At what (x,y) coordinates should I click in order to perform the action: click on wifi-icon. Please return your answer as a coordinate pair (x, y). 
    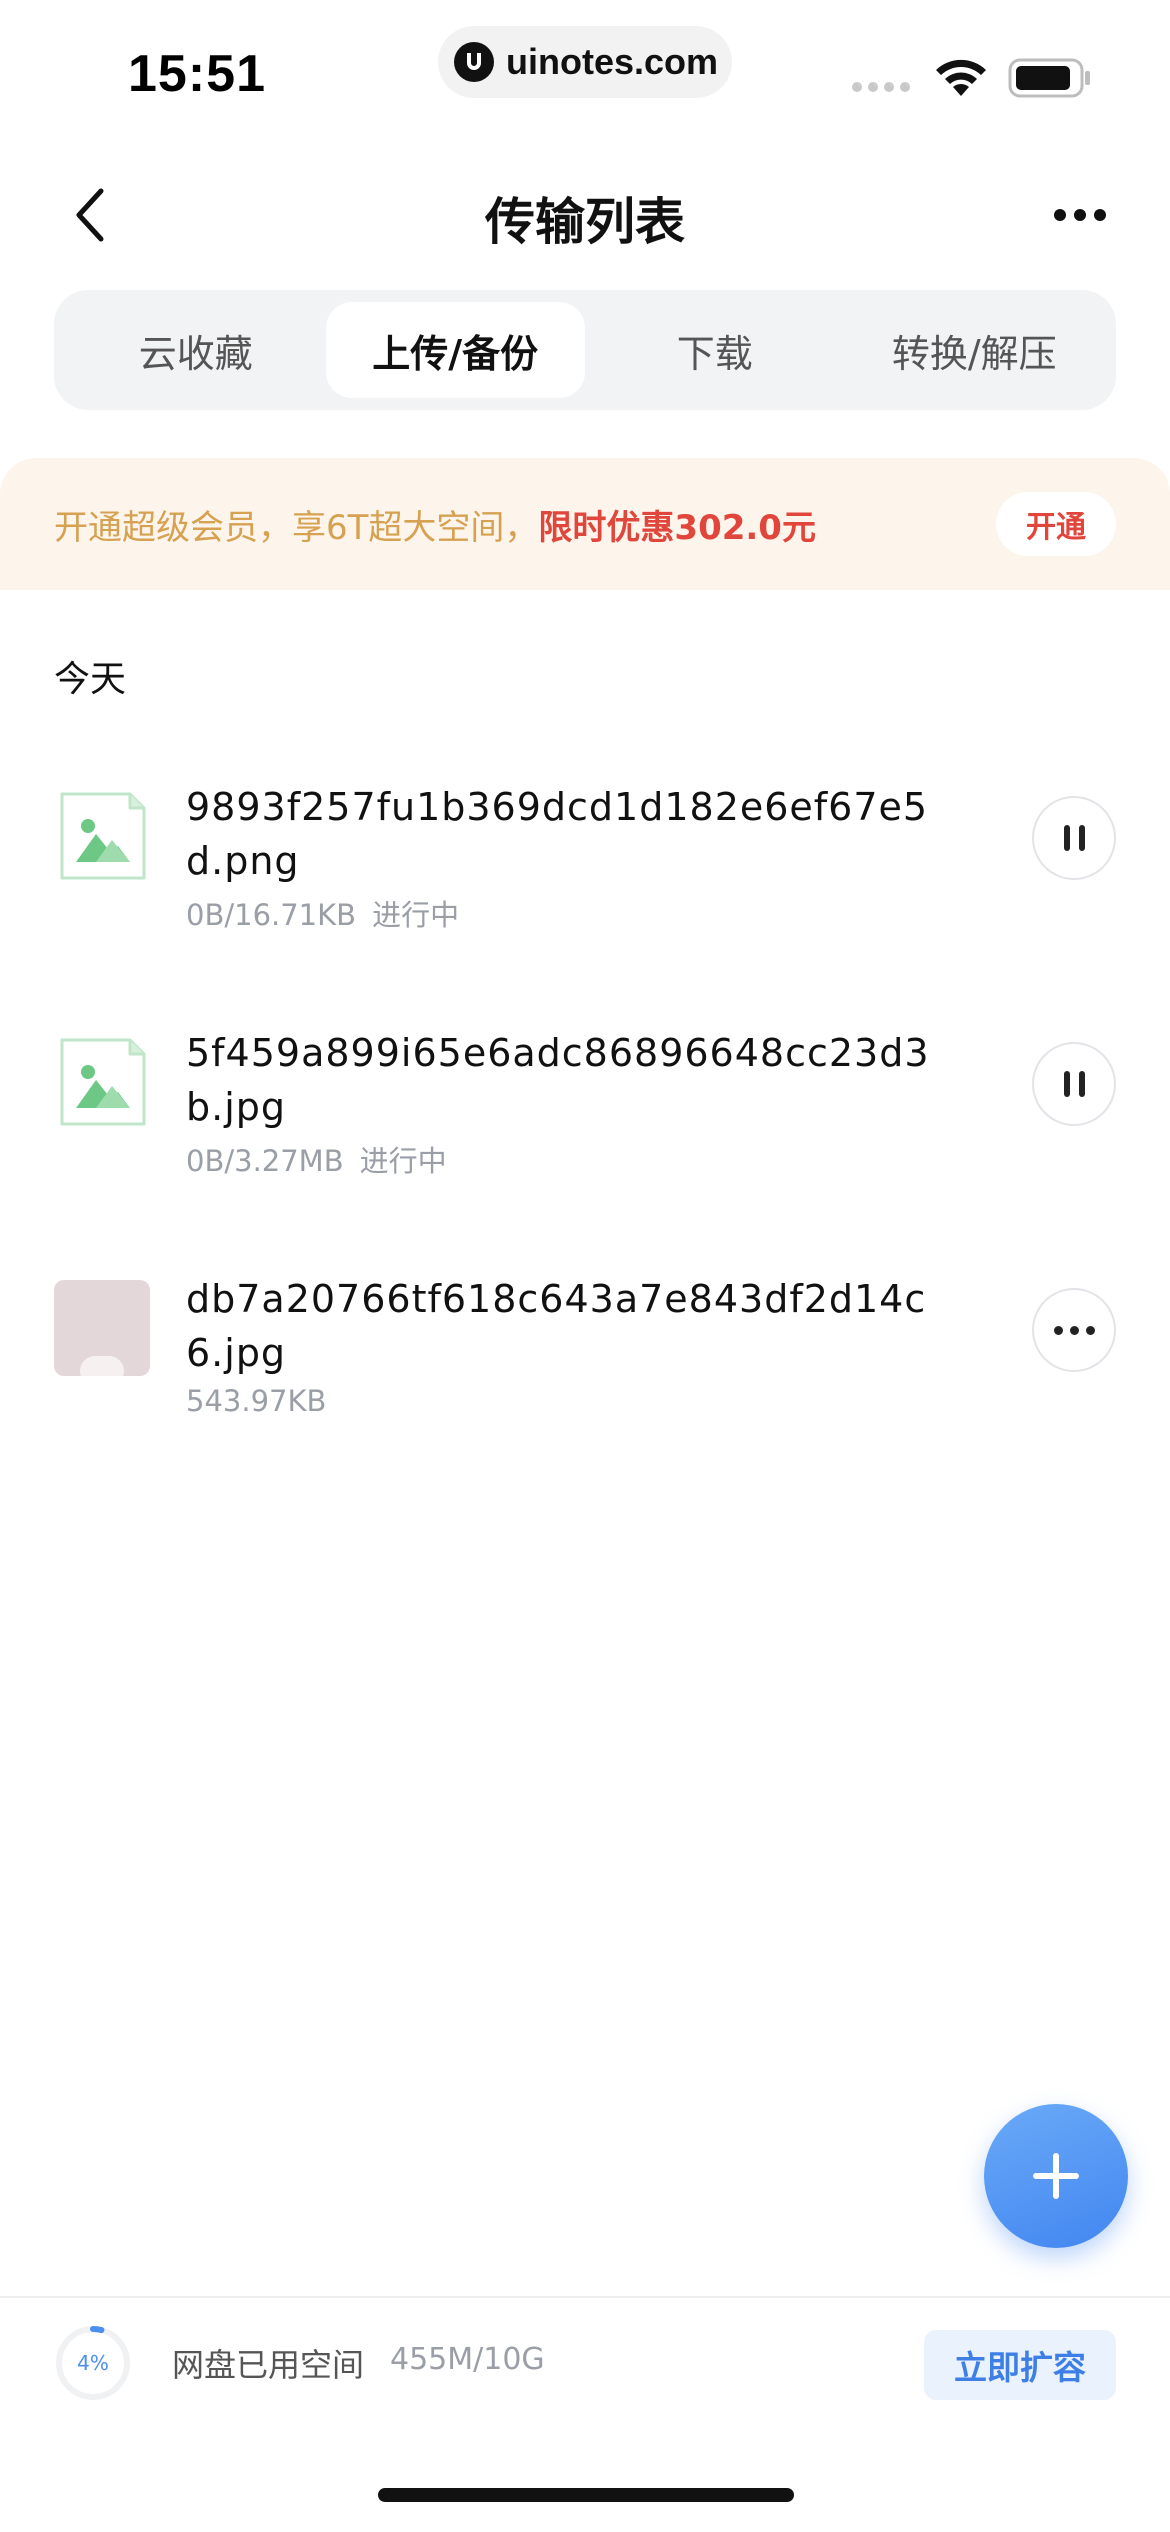
    Looking at the image, I should click on (961, 79).